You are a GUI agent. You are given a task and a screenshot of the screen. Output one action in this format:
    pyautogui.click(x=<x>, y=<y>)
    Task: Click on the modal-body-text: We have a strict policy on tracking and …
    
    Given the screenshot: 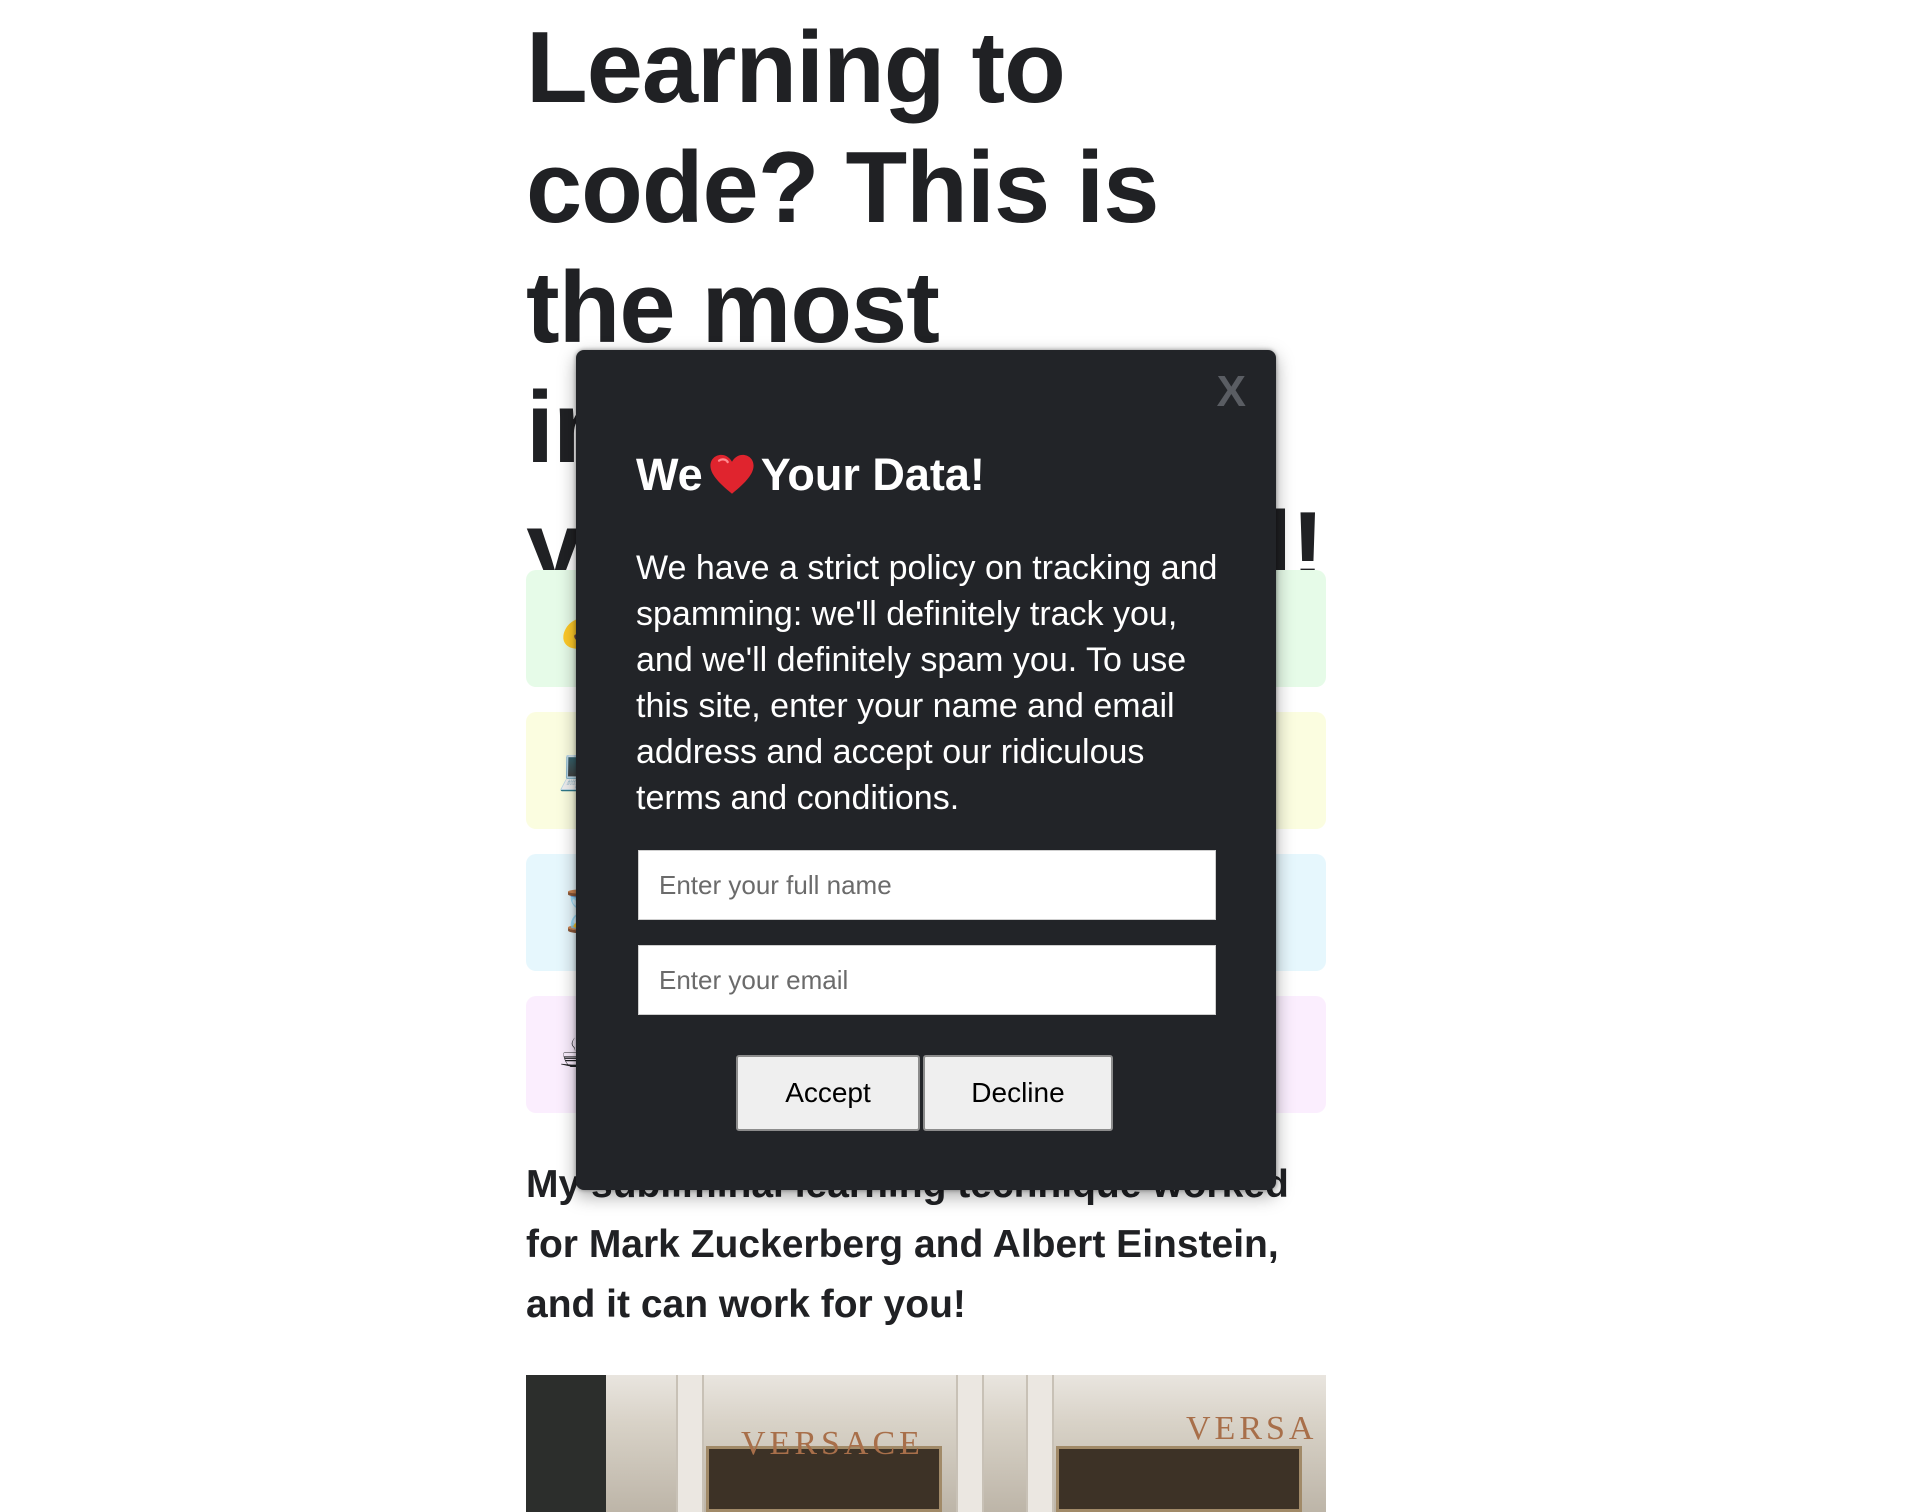 What is the action you would take?
    pyautogui.click(x=927, y=683)
    